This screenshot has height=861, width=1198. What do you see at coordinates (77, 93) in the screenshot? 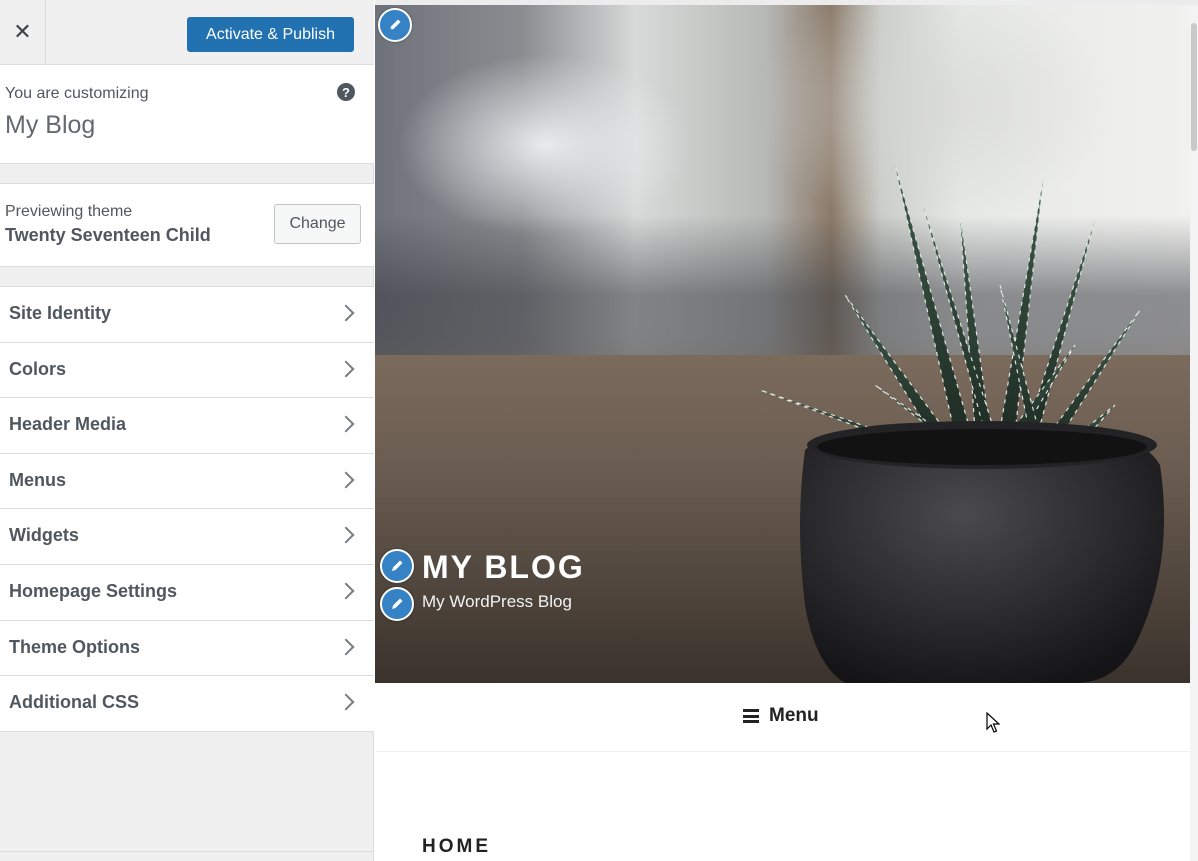
I see `customizing-label: You are customizing` at bounding box center [77, 93].